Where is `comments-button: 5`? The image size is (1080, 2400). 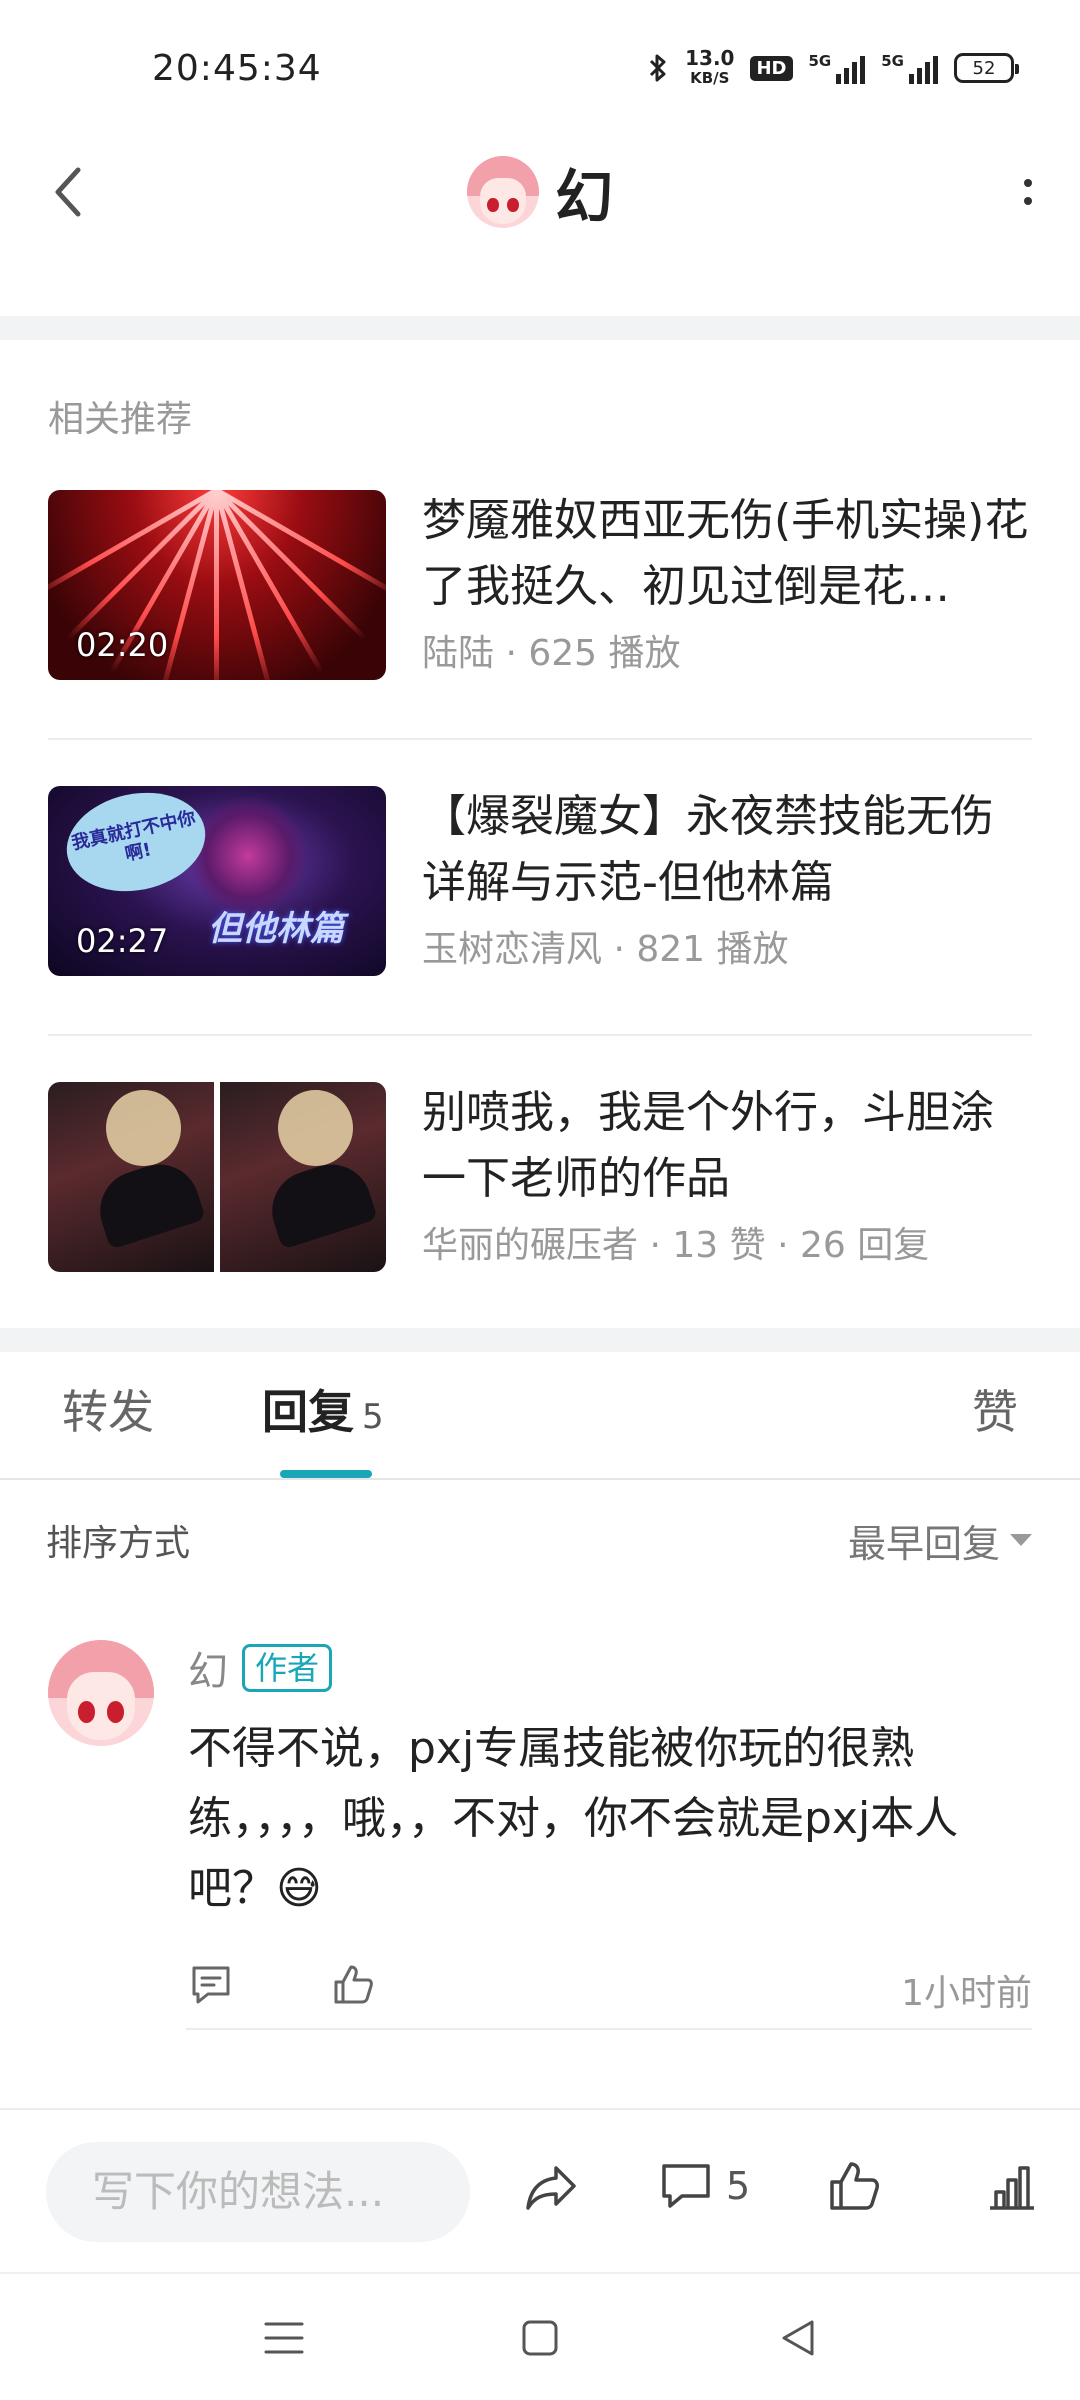 comments-button: 5 is located at coordinates (704, 2186).